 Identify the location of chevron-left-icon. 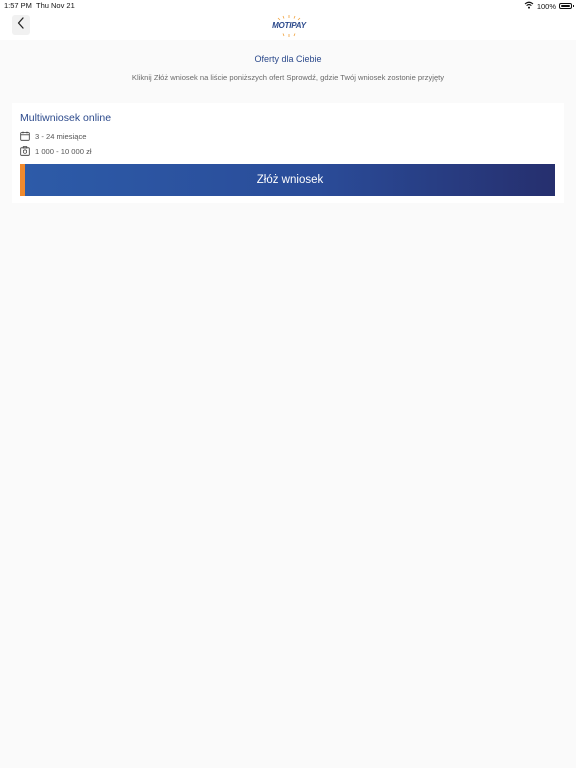
(21, 25).